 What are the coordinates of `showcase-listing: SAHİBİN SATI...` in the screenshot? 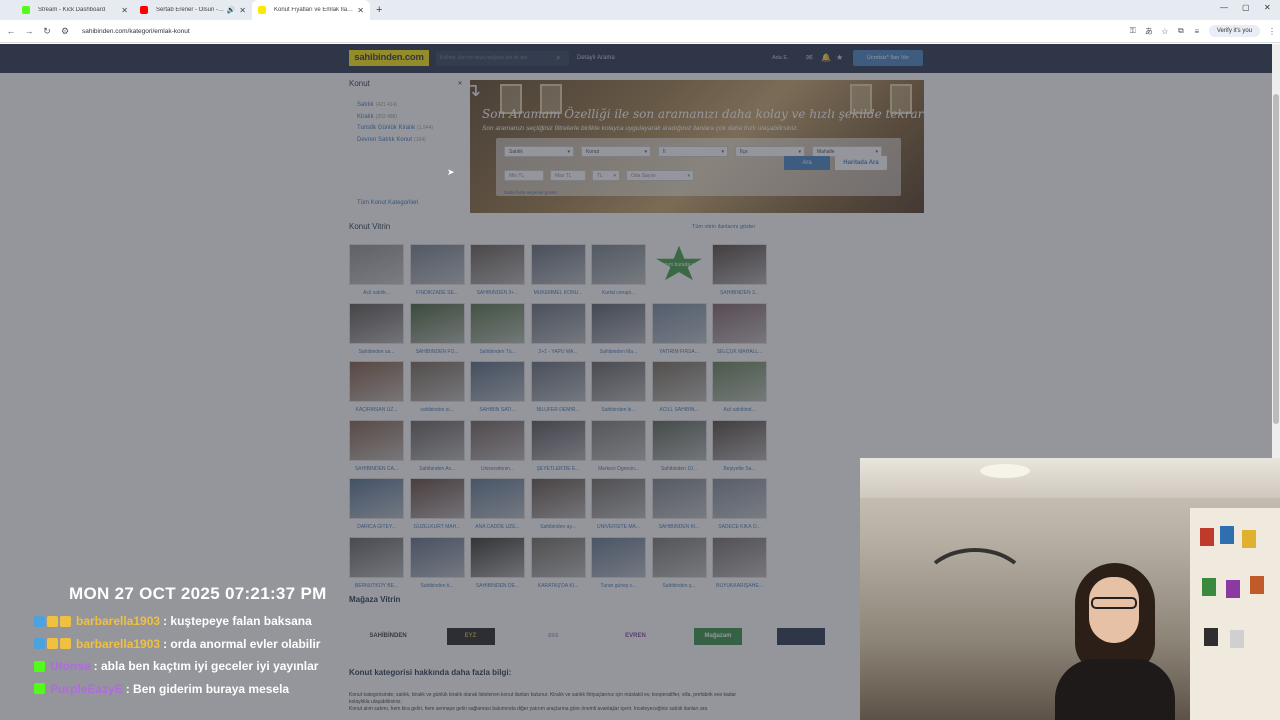 It's located at (497, 387).